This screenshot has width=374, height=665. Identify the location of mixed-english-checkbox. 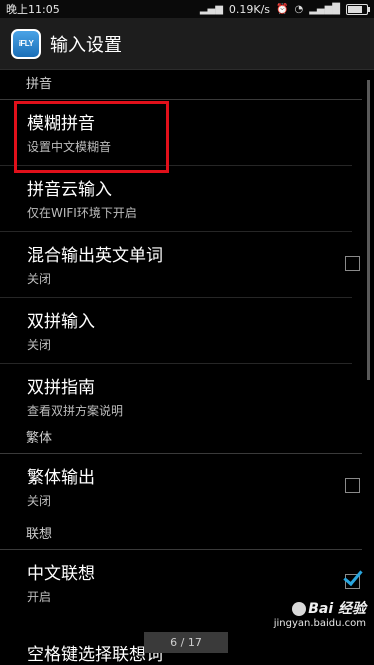
(352, 263).